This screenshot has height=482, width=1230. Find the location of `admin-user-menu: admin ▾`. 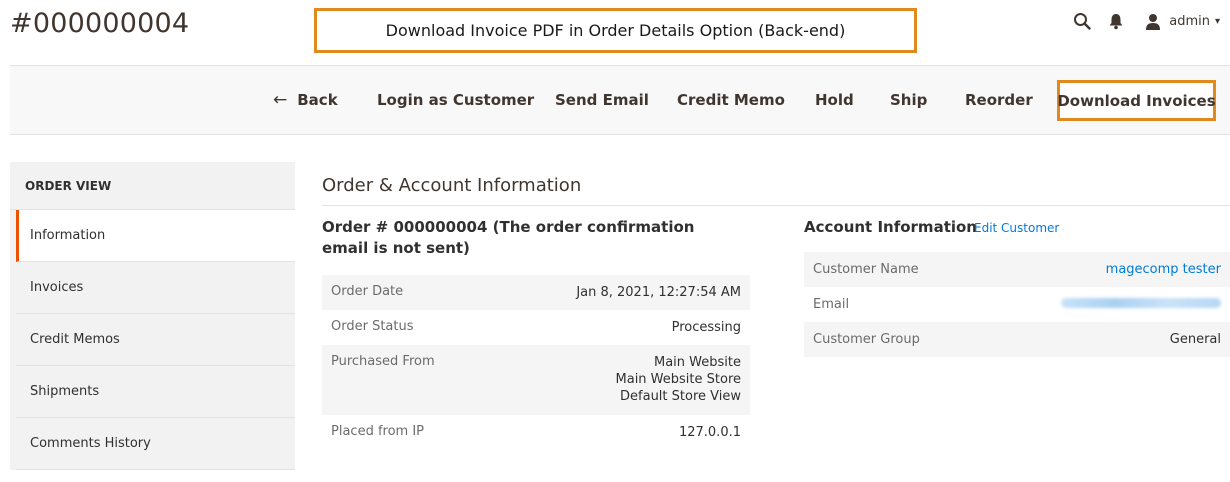

admin-user-menu: admin ▾ is located at coordinates (1182, 21).